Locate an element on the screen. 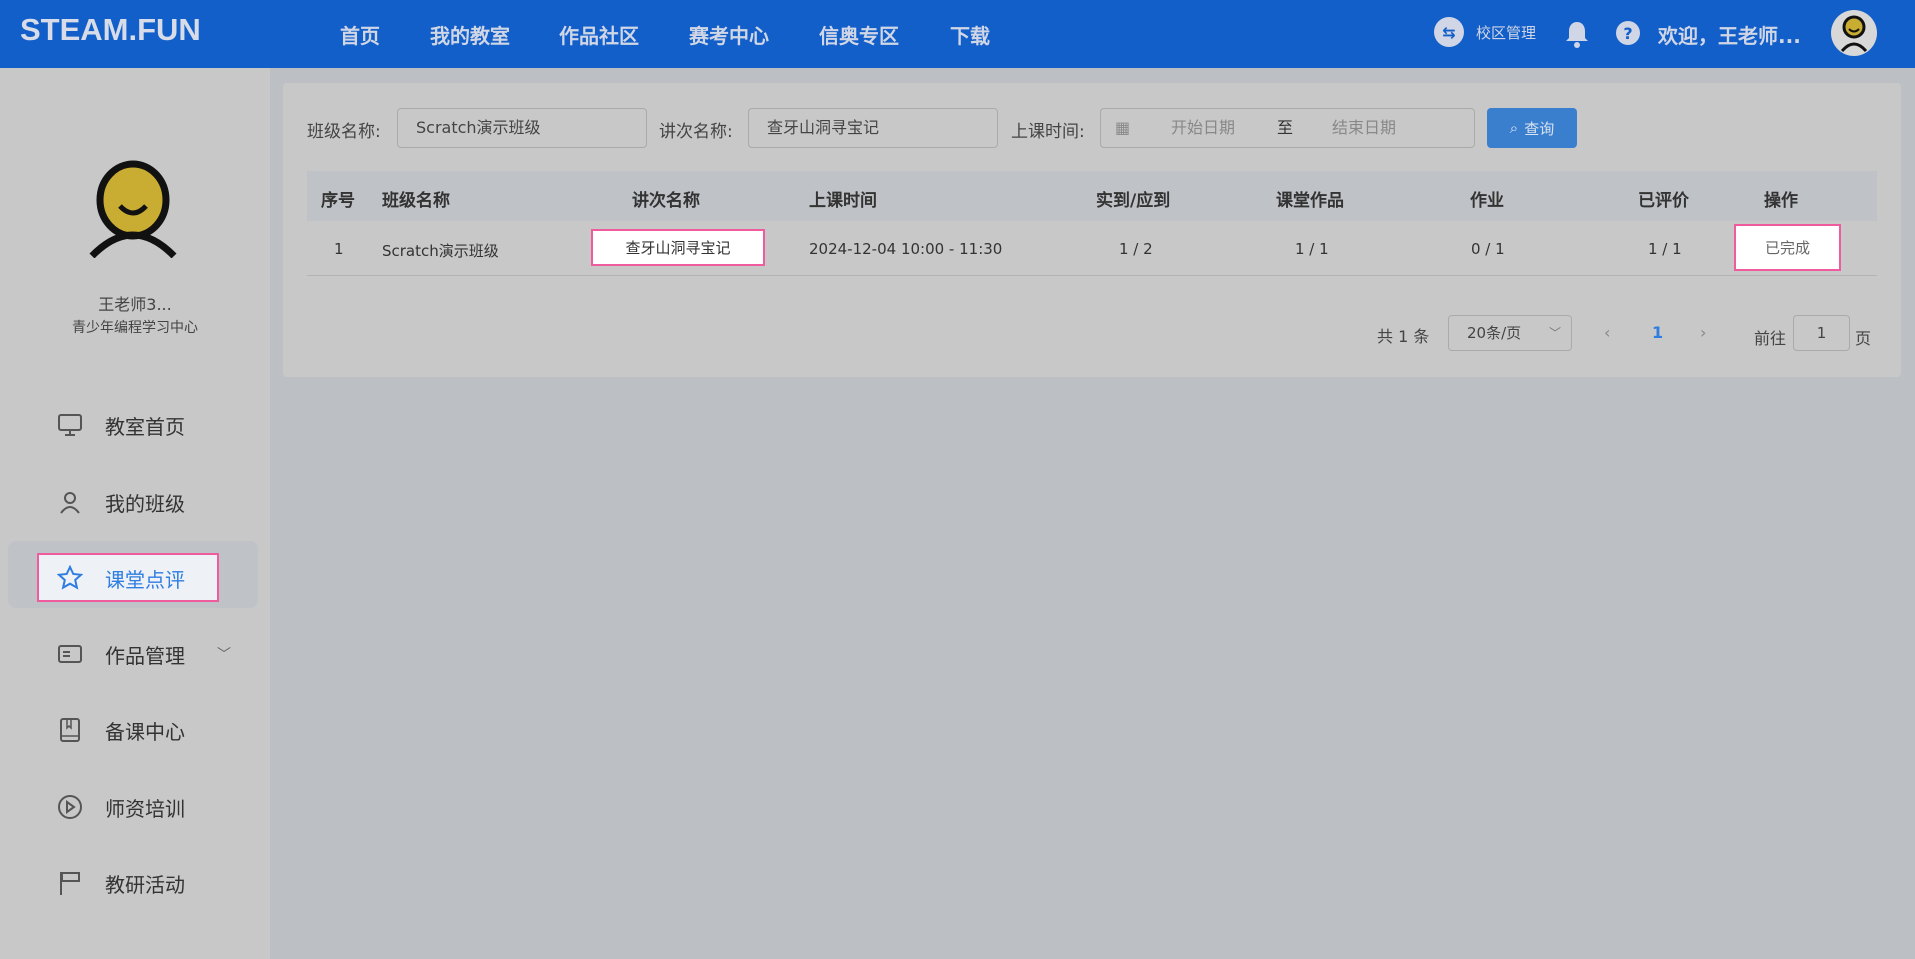  page-size-select: 20条/页 ﹀ is located at coordinates (1510, 333).